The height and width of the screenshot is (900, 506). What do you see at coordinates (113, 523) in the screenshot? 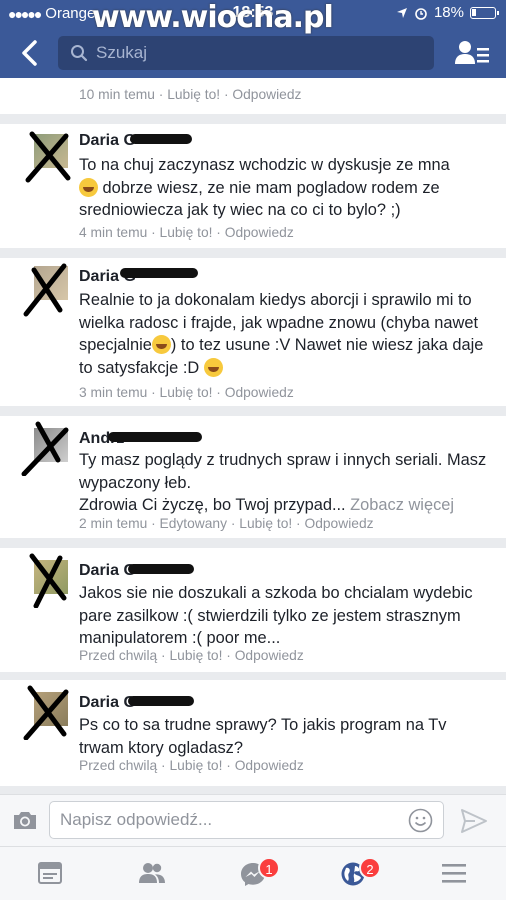
I see `comment-time: 2 min temu` at bounding box center [113, 523].